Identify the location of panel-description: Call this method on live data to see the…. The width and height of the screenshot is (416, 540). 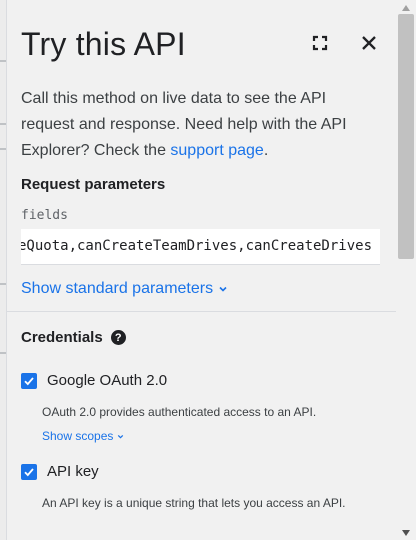
(196, 125).